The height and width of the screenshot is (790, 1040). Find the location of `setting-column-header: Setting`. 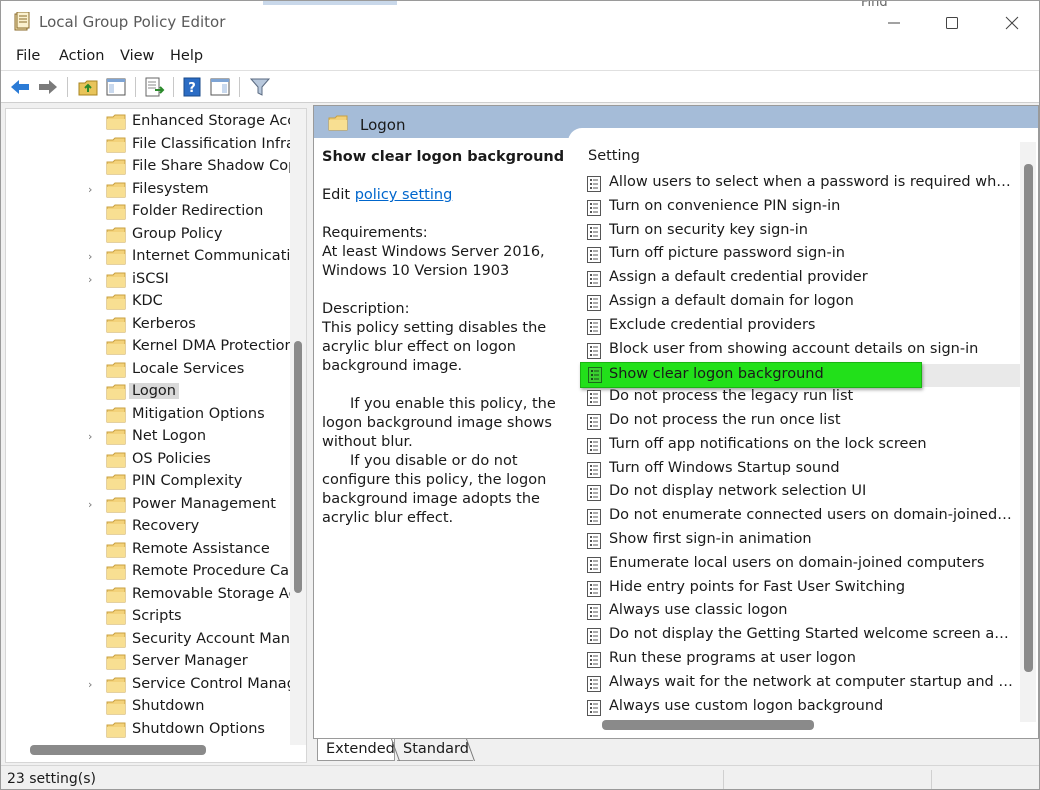

setting-column-header: Setting is located at coordinates (614, 156).